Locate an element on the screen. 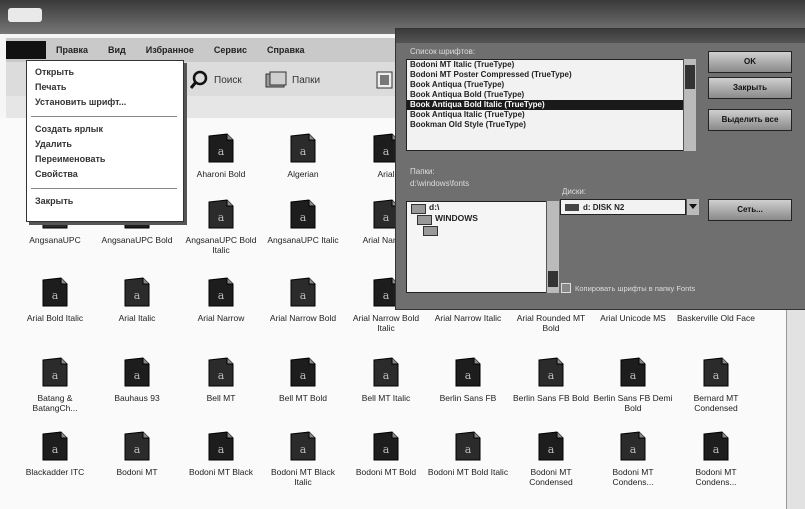 Image resolution: width=805 pixels, height=509 pixels. font-file-item: a AngsanaUPC Italic is located at coordinates (303, 221).